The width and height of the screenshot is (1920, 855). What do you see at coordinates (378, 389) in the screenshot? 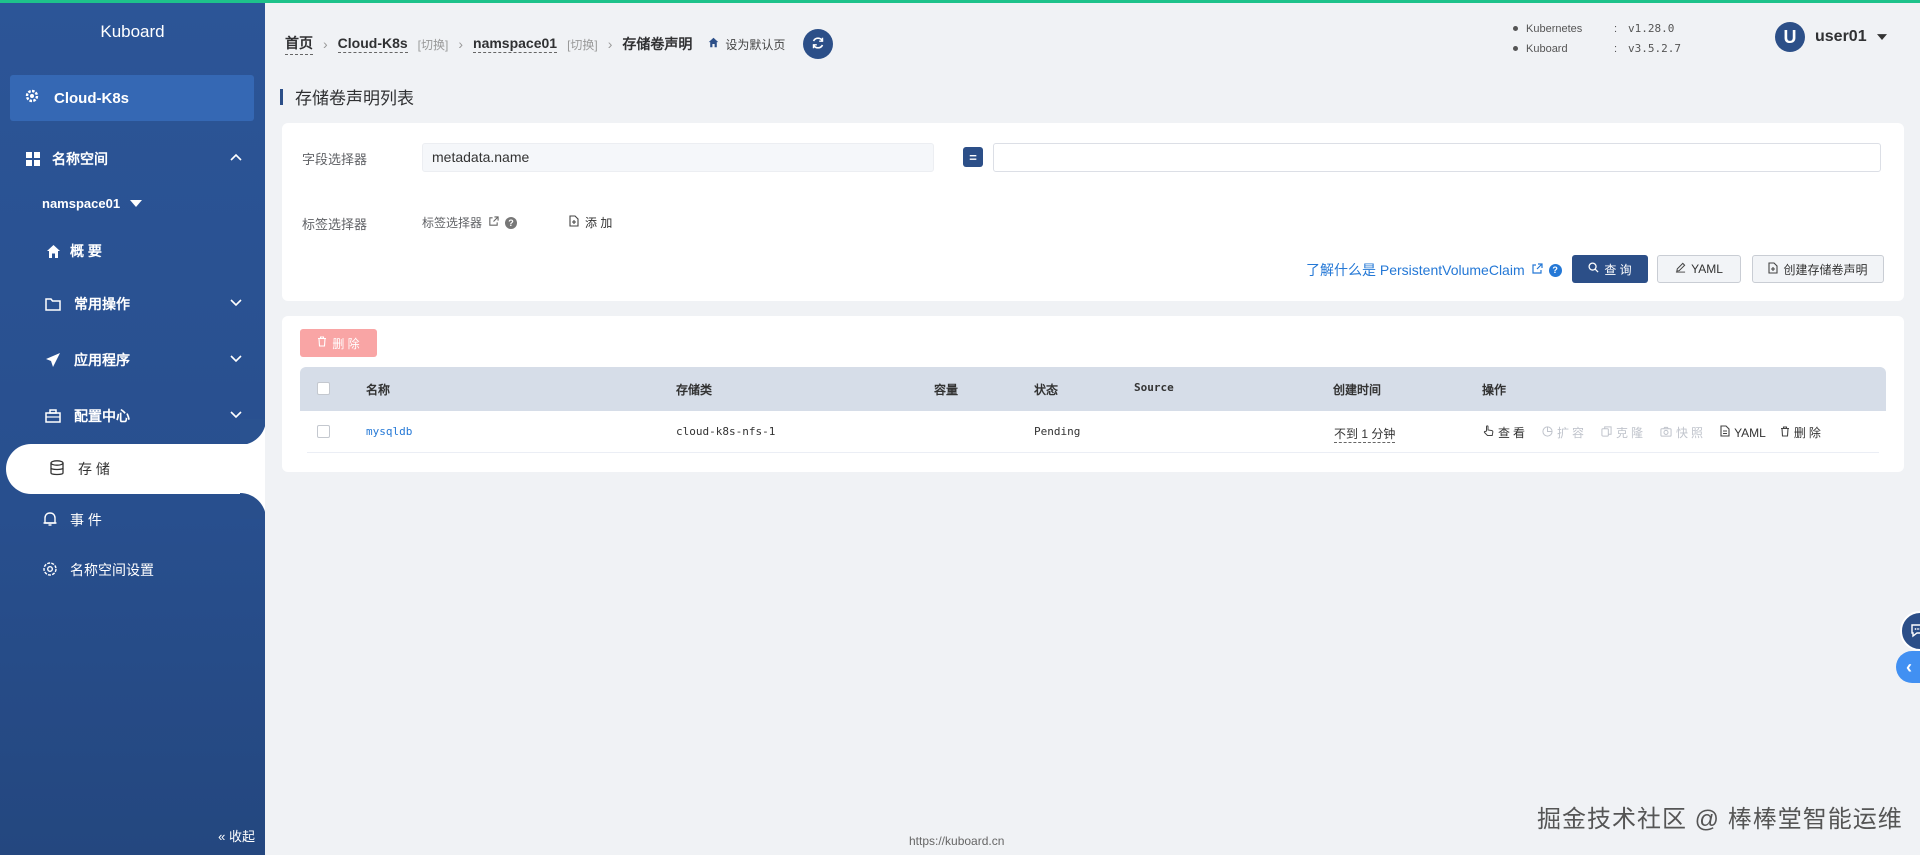
I see `column-header-name: 名称` at bounding box center [378, 389].